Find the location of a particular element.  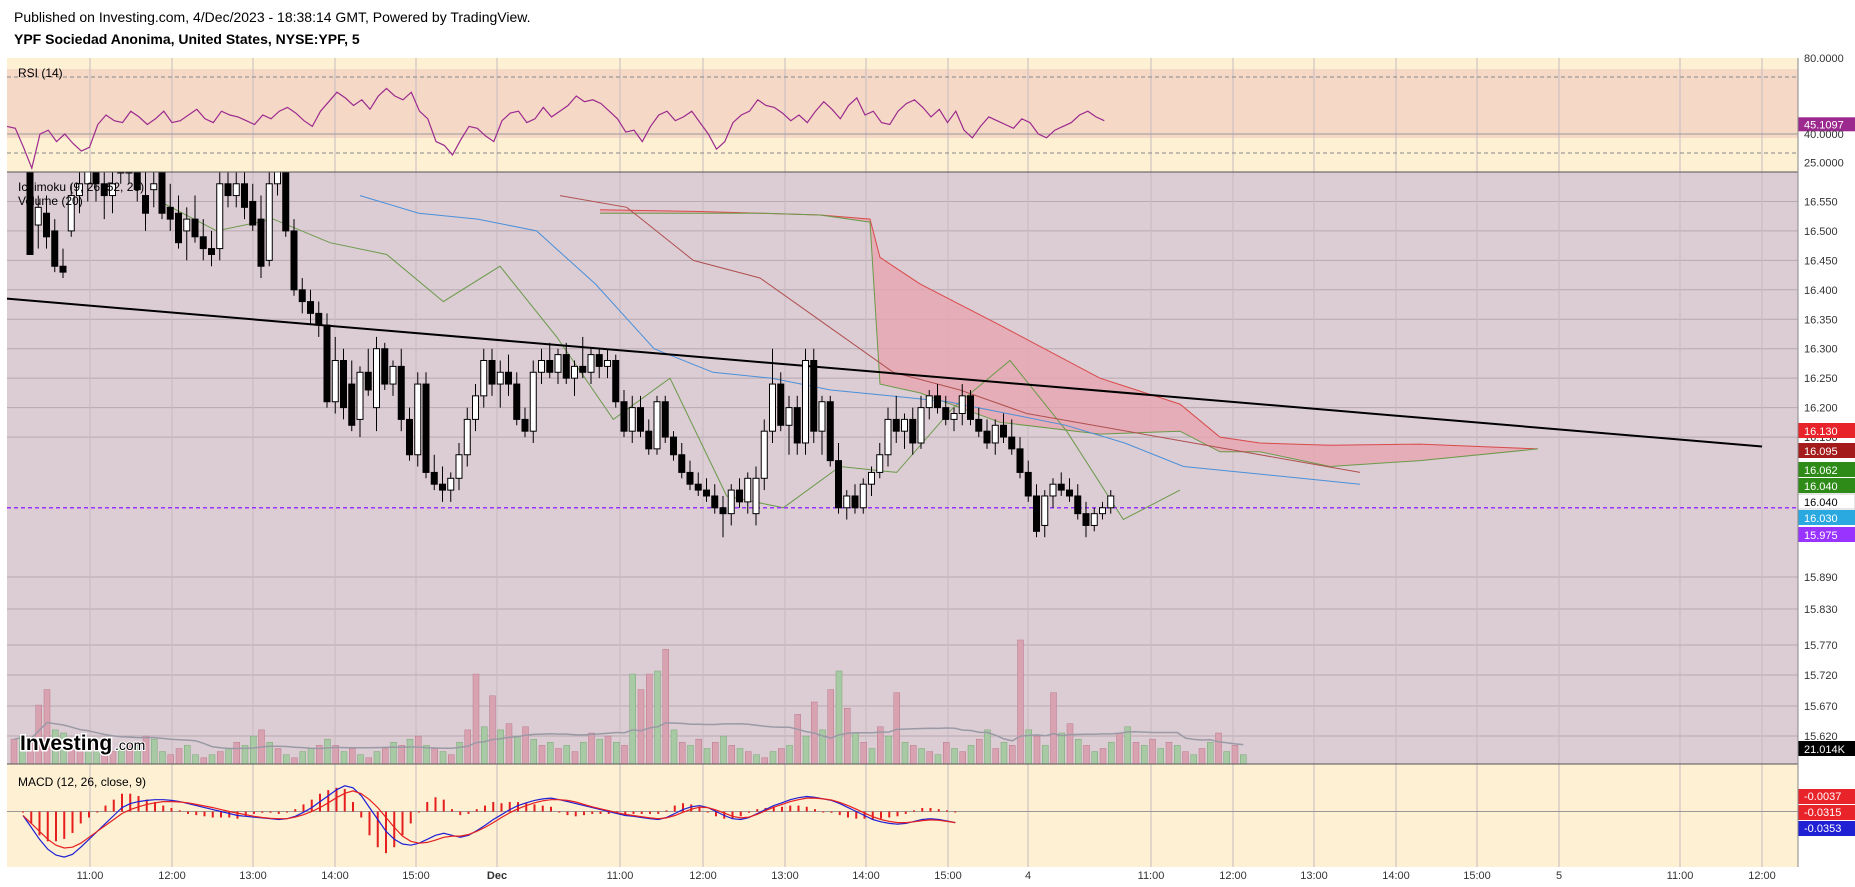

macd-legend: MACD (12, 26, close, 9) is located at coordinates (82, 782).